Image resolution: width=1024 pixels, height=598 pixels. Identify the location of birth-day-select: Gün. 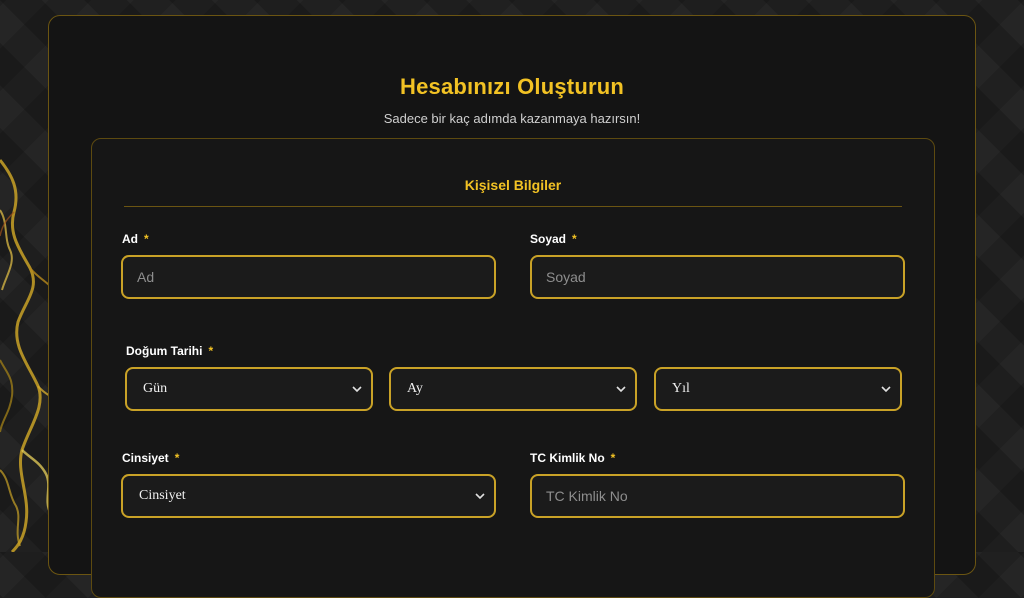
(249, 389).